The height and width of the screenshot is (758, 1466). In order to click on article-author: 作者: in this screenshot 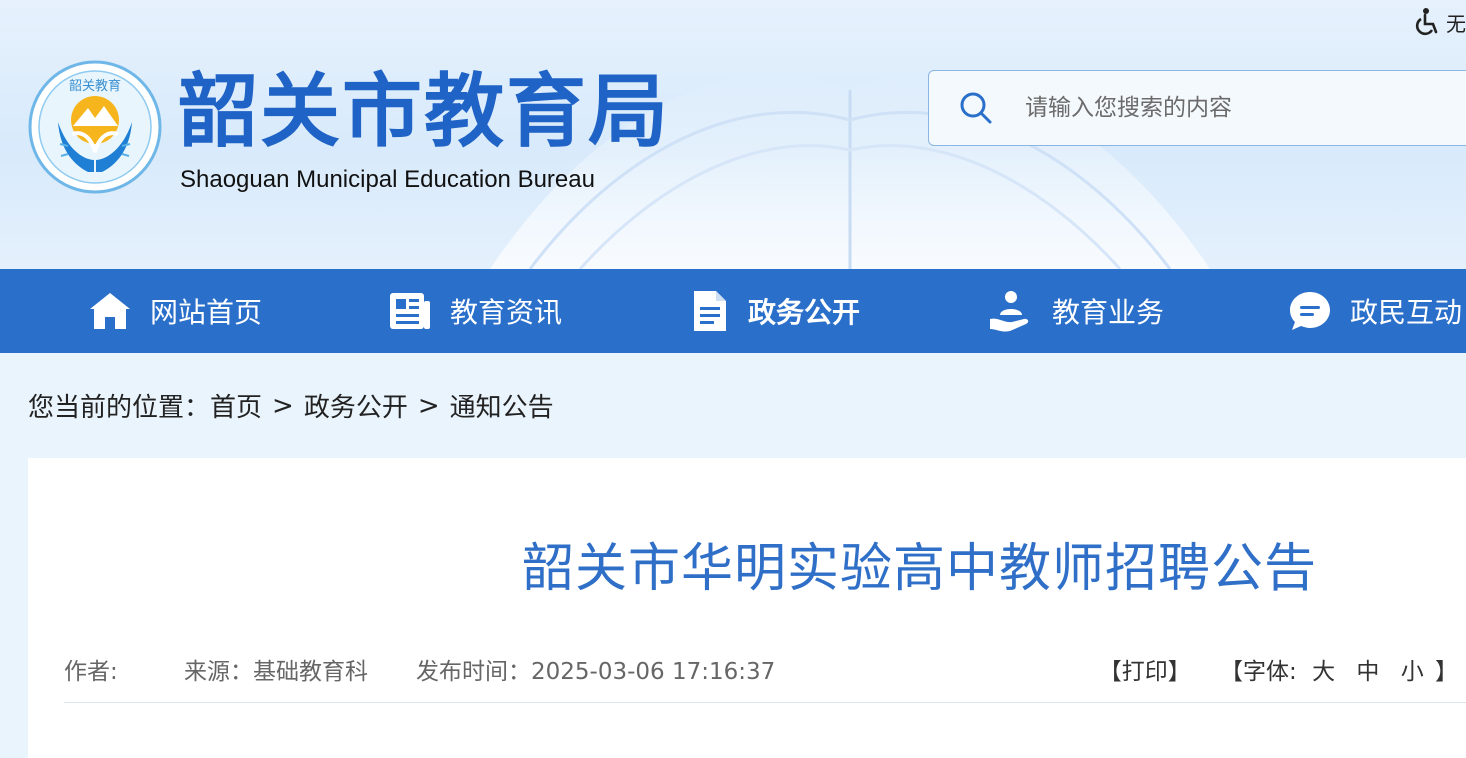, I will do `click(91, 672)`.